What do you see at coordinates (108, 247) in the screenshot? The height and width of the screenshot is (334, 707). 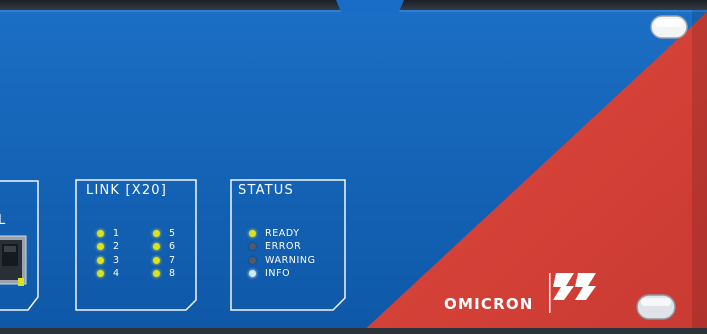 I see `led-row: 2` at bounding box center [108, 247].